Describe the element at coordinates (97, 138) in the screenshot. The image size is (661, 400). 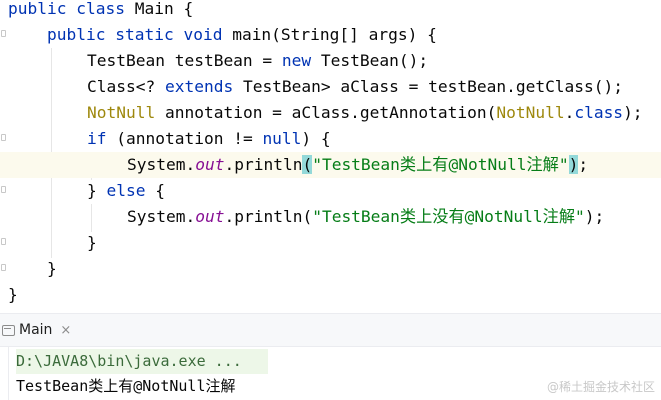
I see `keyword: if` at that location.